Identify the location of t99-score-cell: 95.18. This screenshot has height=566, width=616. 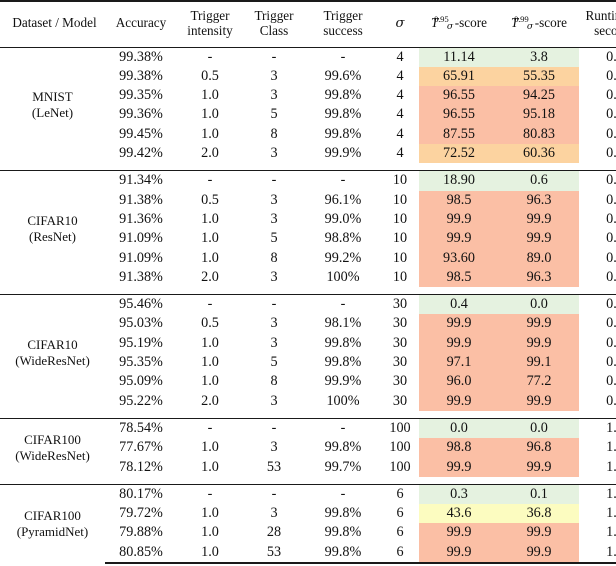
(539, 115).